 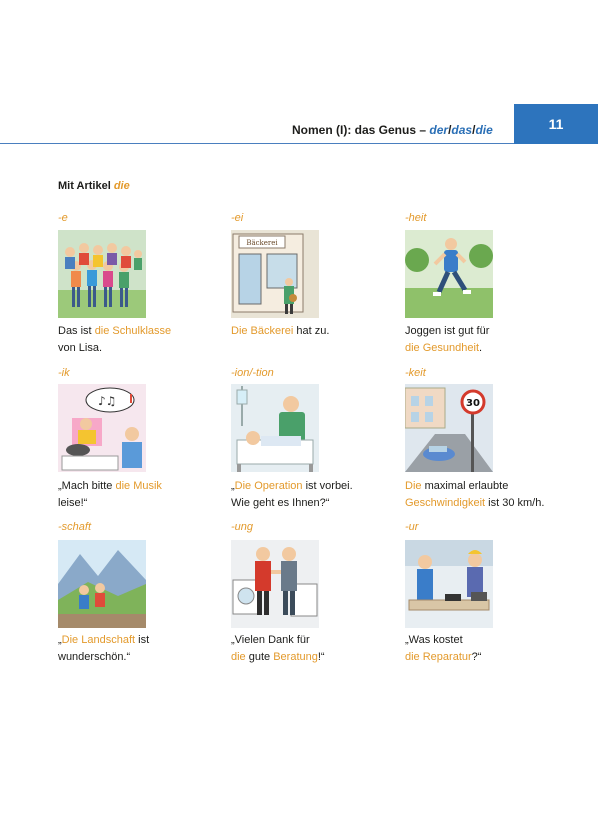 What do you see at coordinates (449, 428) in the screenshot?
I see `speed-limit-illustration: 30` at bounding box center [449, 428].